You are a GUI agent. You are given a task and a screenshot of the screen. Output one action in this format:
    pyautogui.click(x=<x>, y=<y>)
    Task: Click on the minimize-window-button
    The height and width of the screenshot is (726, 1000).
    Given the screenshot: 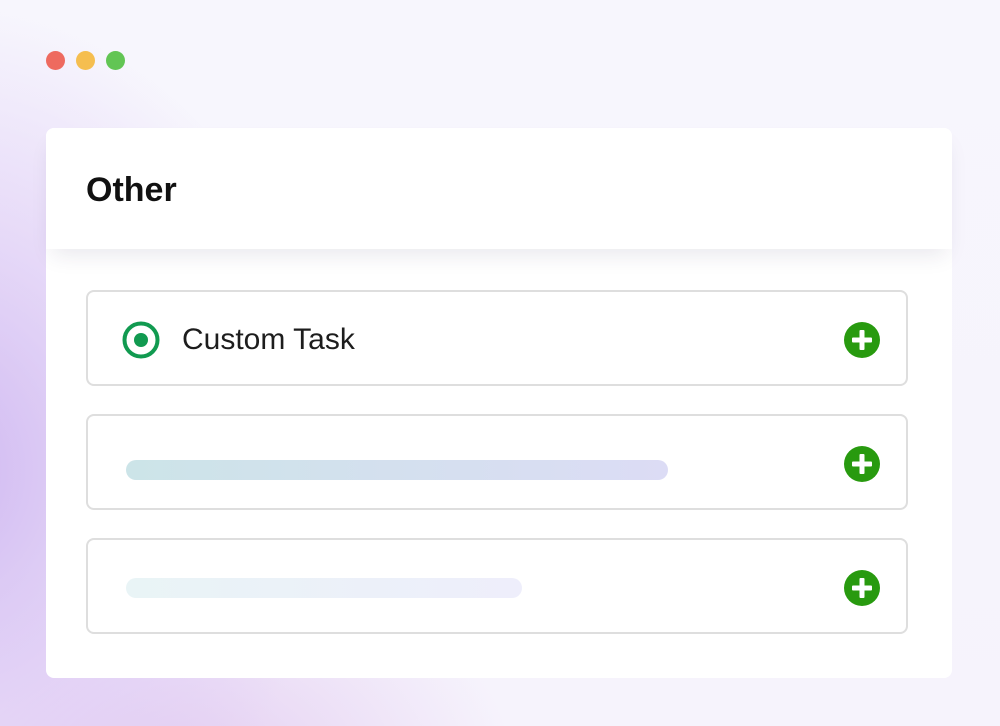 What is the action you would take?
    pyautogui.click(x=85, y=60)
    